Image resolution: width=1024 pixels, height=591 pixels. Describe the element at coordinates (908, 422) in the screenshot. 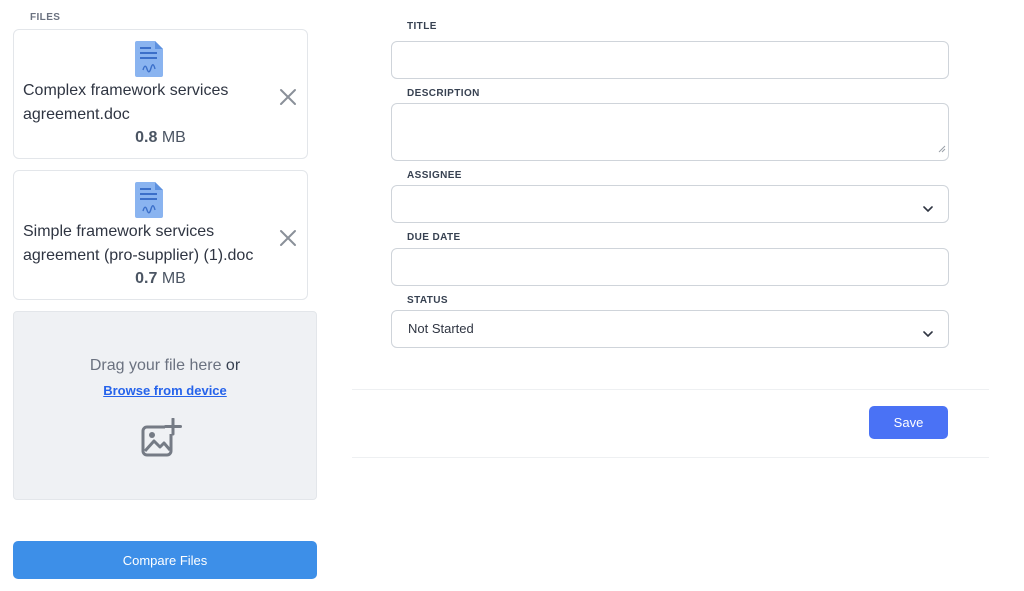

I see `save-button: Save` at that location.